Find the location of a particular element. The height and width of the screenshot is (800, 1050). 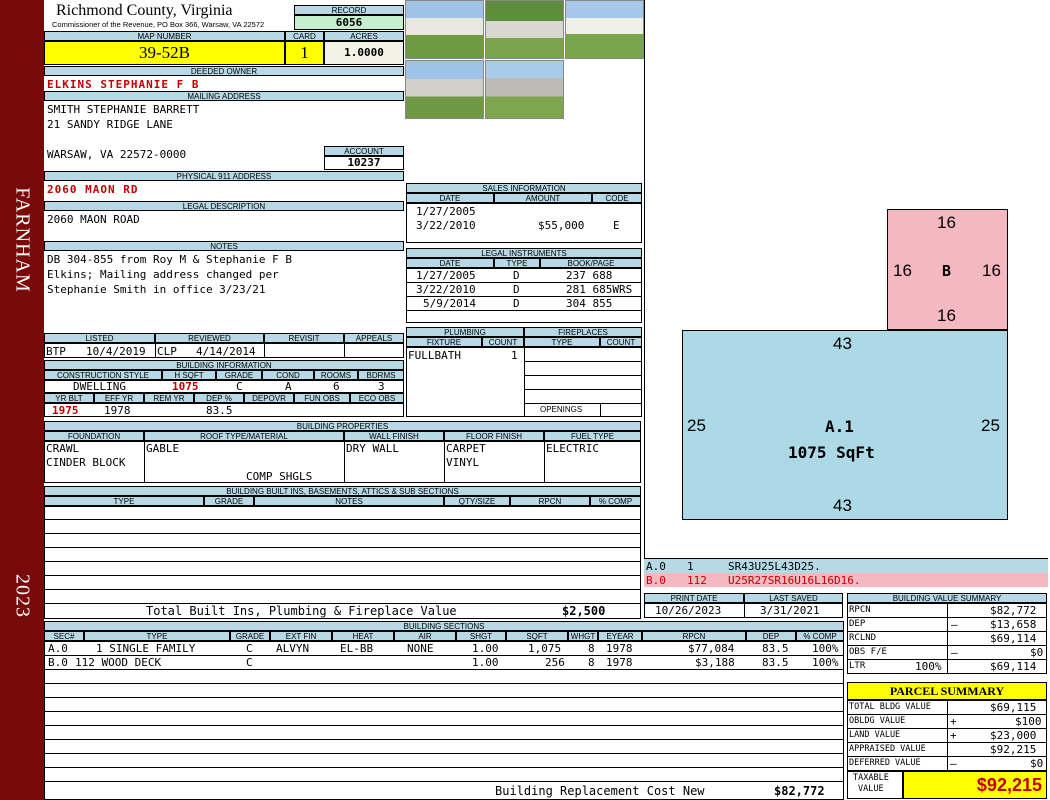

sale-code-2: E is located at coordinates (616, 225).